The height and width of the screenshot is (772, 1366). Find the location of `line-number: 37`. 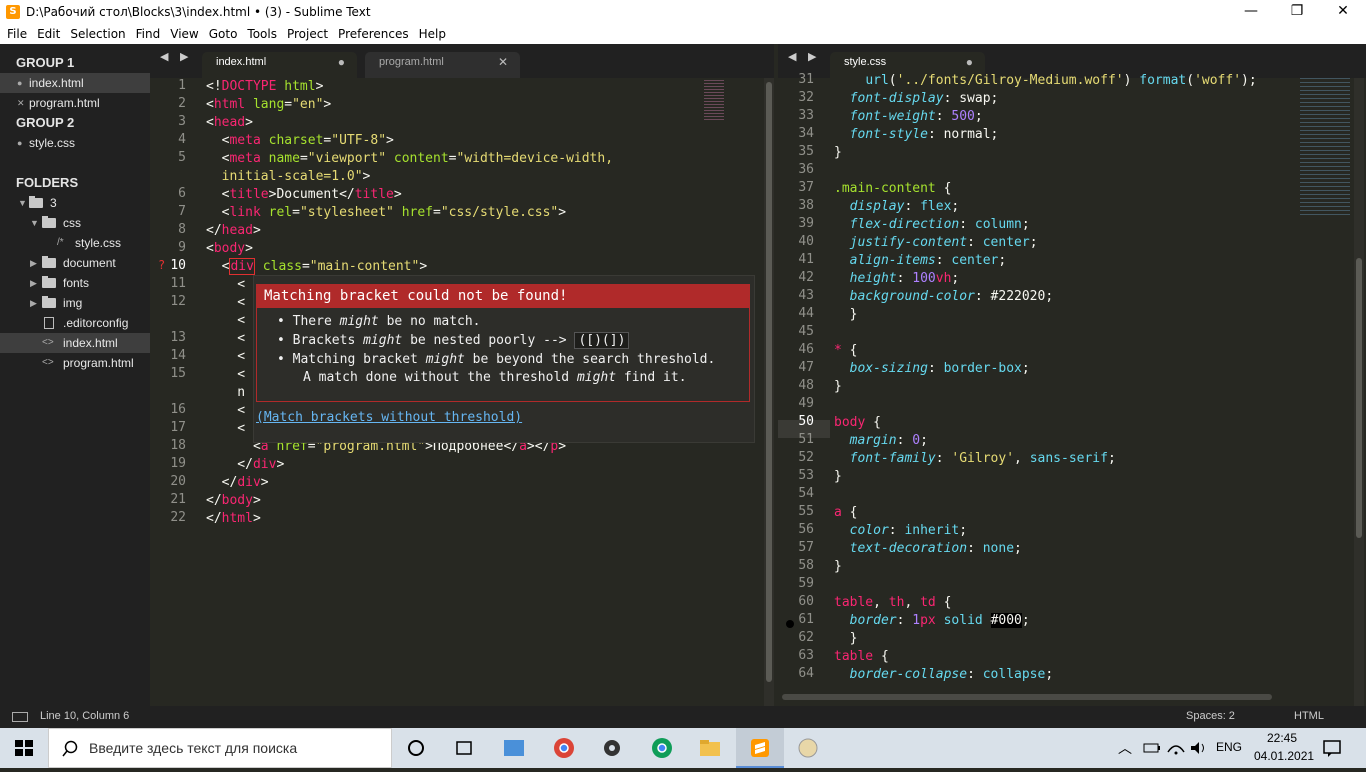

line-number: 37 is located at coordinates (806, 187).